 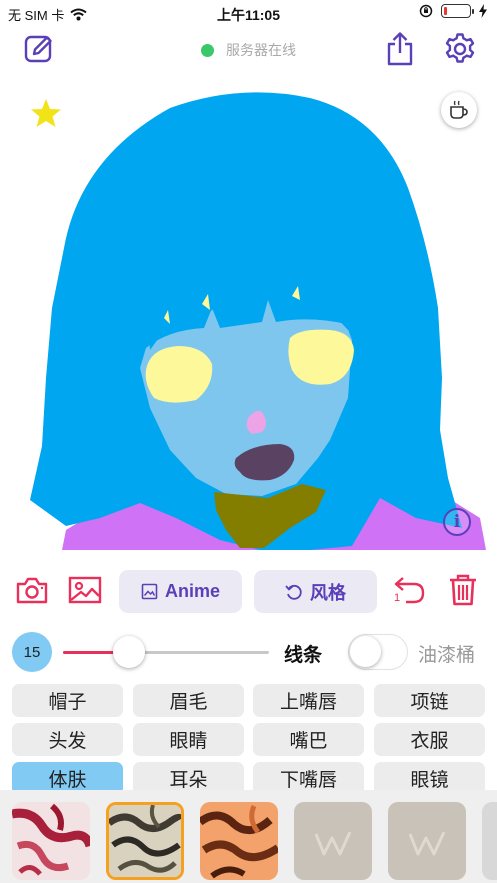 I want to click on info-icon: i, so click(x=457, y=522).